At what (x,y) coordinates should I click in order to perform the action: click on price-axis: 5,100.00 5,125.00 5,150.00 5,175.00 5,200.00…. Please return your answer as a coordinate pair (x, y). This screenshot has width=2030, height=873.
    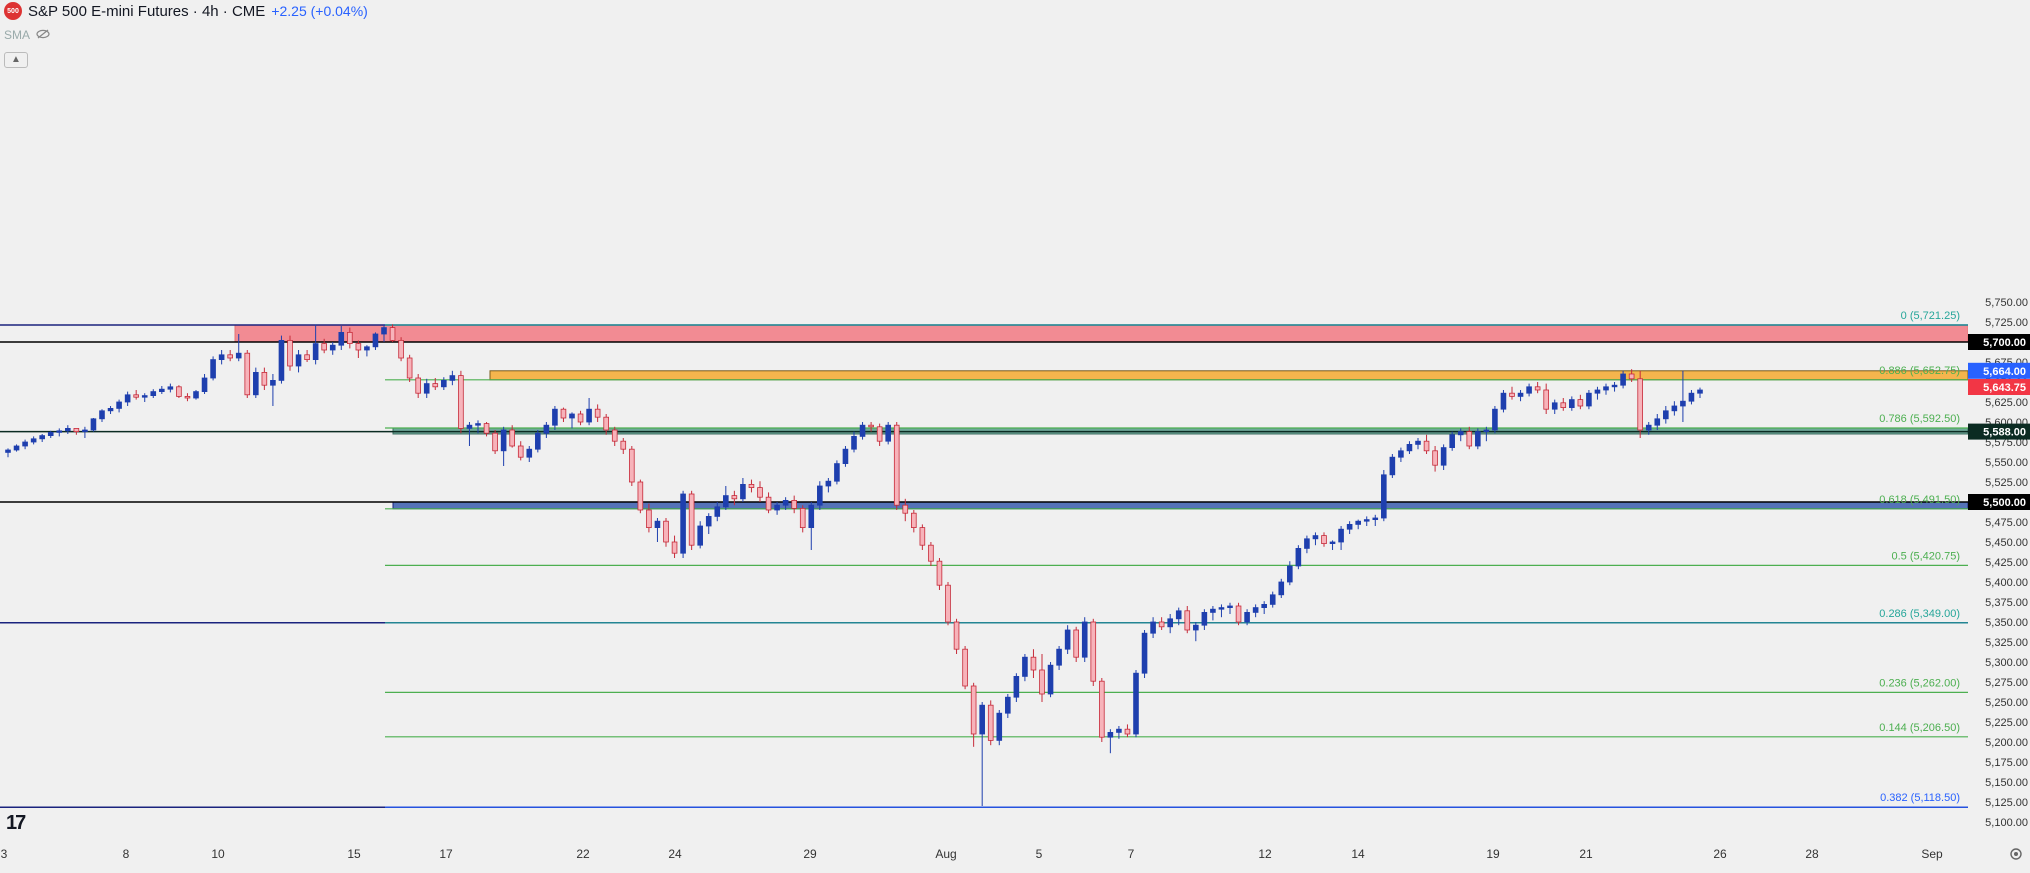
    Looking at the image, I should click on (1999, 420).